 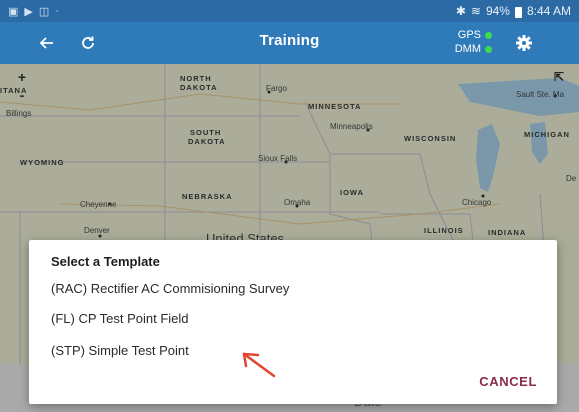 I want to click on gps-status-dot, so click(x=488, y=35).